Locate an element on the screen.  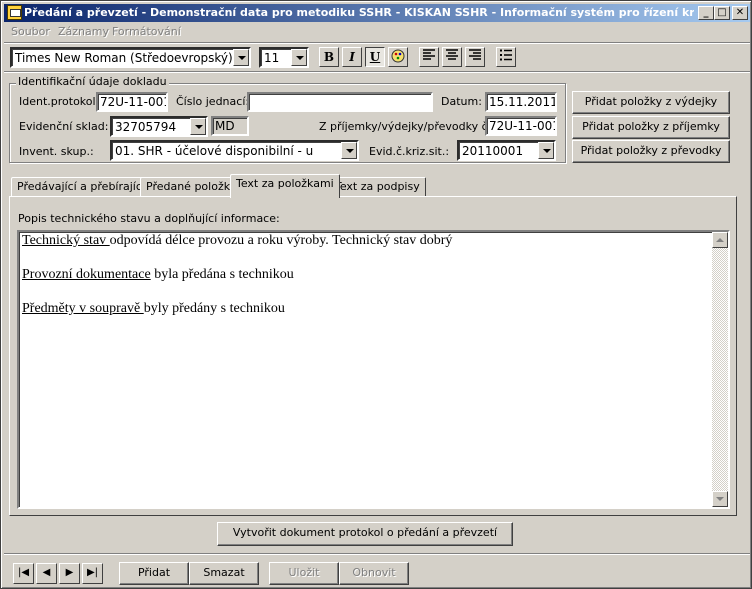
app-icon is located at coordinates (14, 12).